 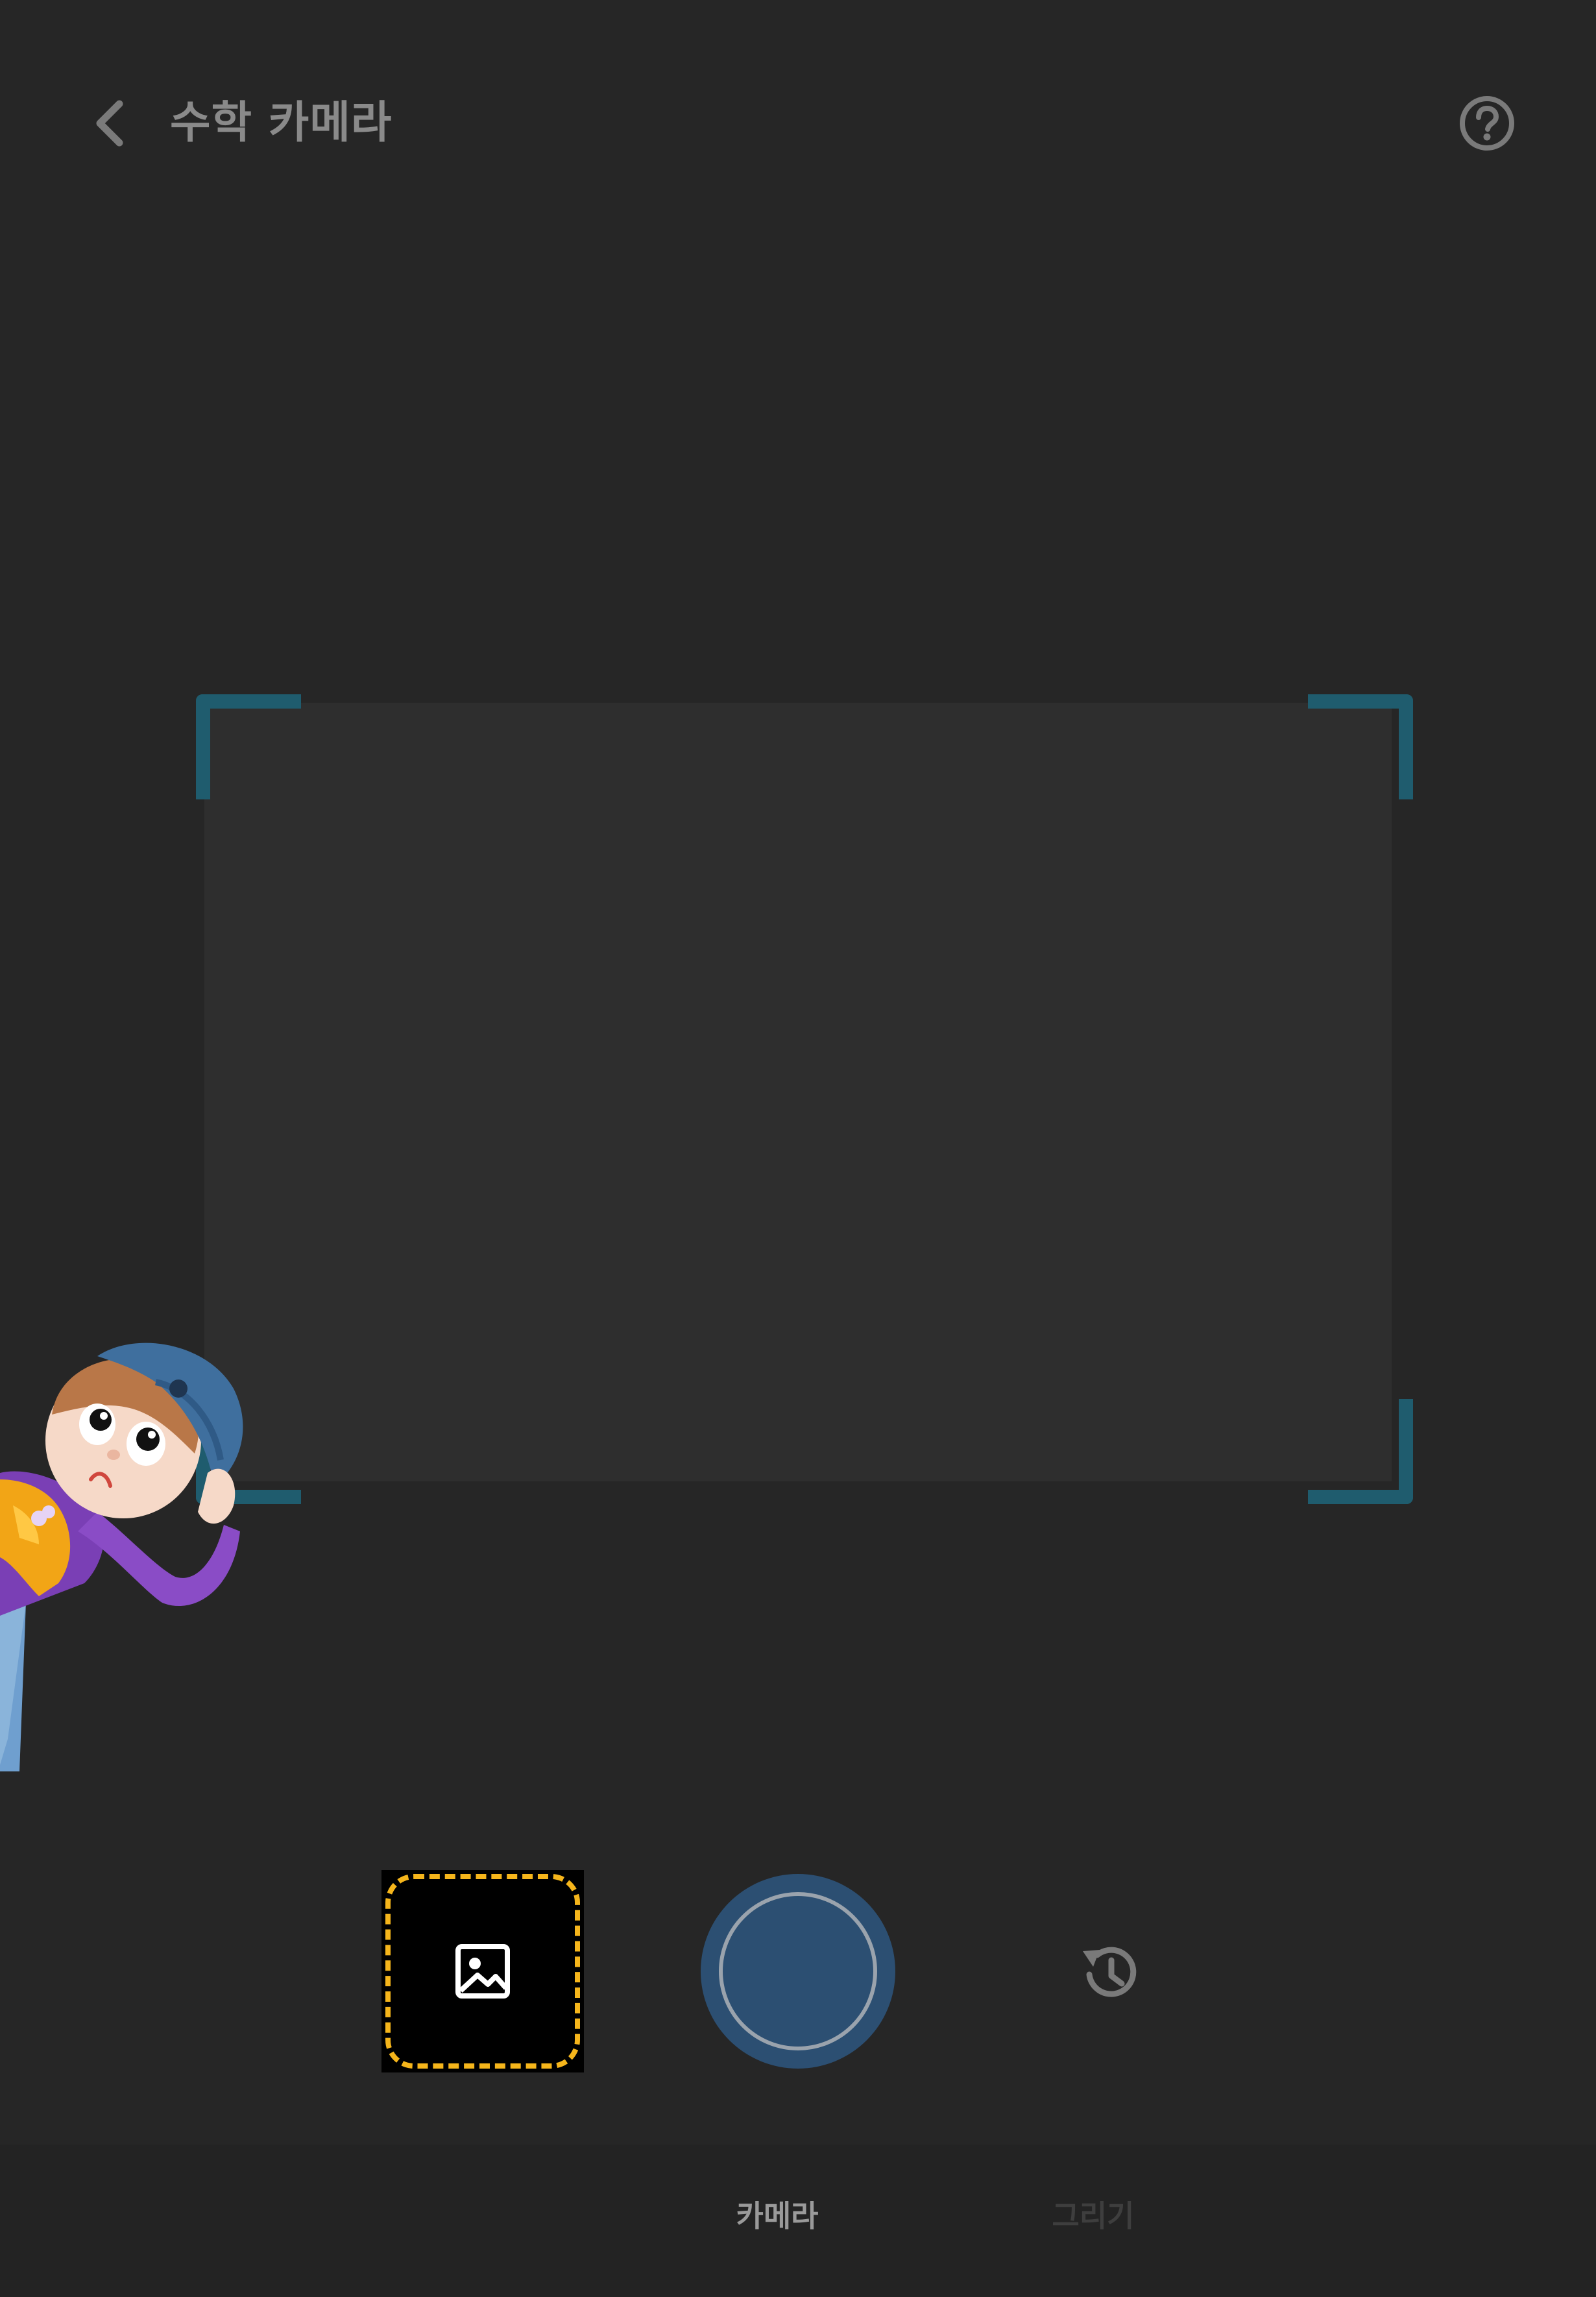 What do you see at coordinates (281, 123) in the screenshot?
I see `page-title: 수학 카메라` at bounding box center [281, 123].